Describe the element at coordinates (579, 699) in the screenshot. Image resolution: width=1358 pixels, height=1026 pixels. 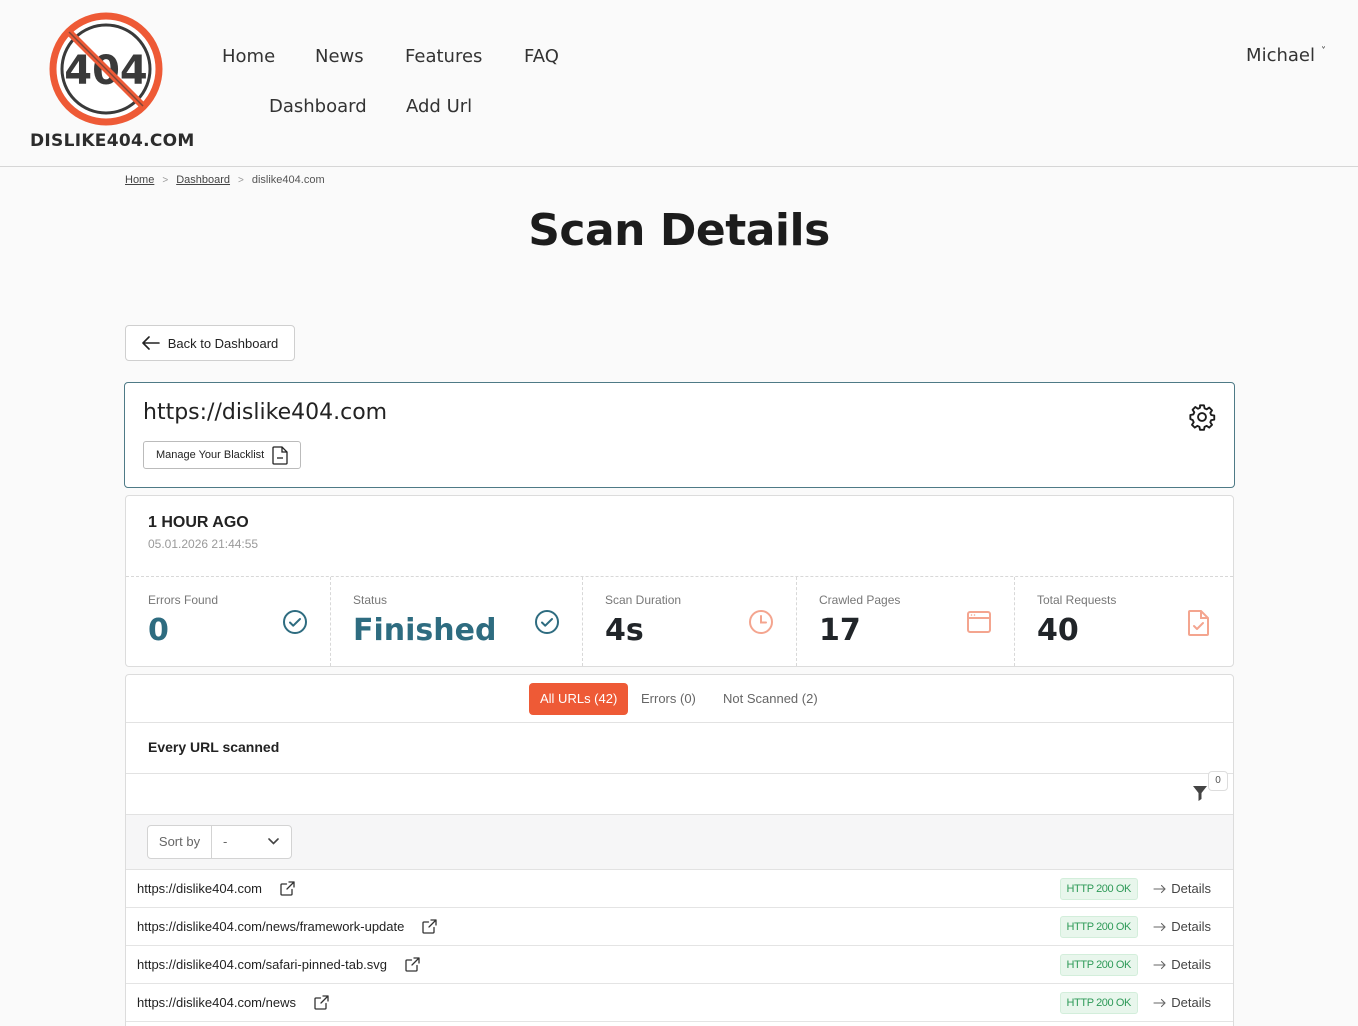
I see `tab-all-urls: All URLs (42)` at that location.